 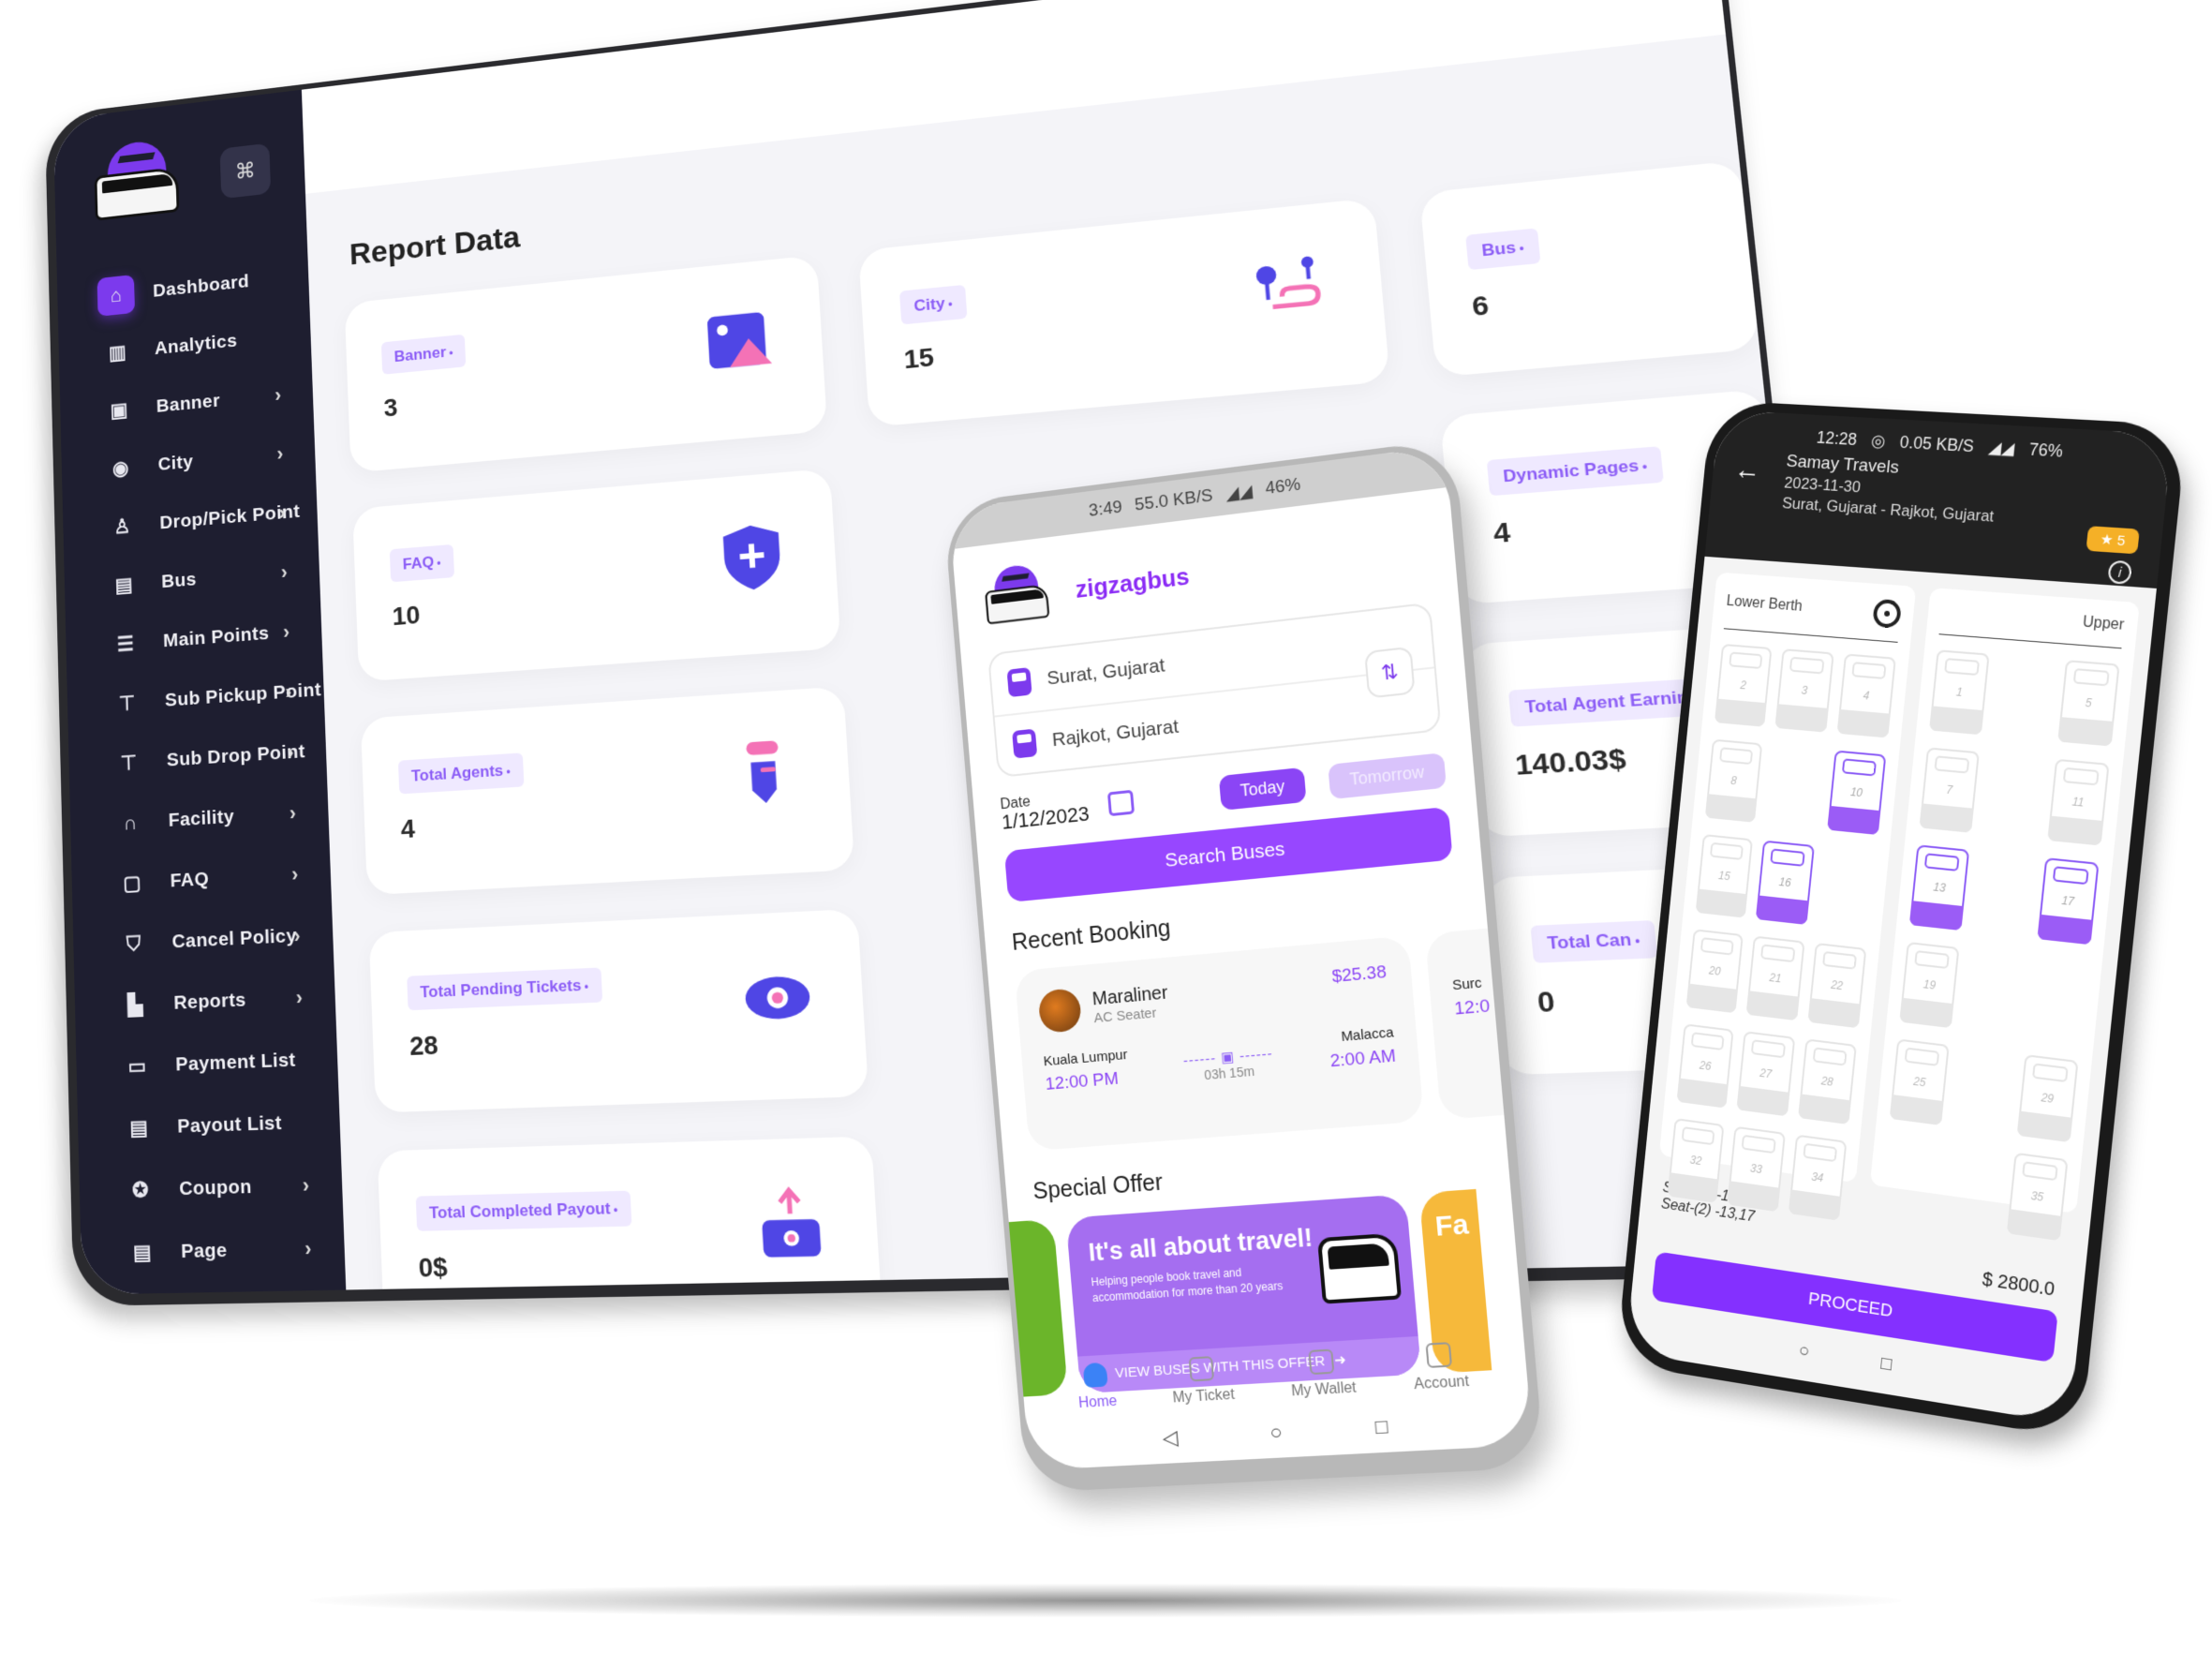 What do you see at coordinates (1733, 780) in the screenshot?
I see `seat: 8` at bounding box center [1733, 780].